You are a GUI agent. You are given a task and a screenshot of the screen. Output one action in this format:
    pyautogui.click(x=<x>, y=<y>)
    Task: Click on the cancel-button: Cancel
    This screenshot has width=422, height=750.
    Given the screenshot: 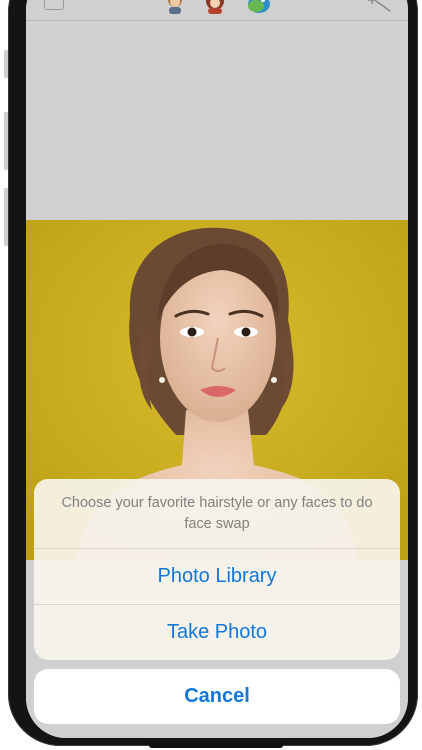 What is the action you would take?
    pyautogui.click(x=217, y=696)
    